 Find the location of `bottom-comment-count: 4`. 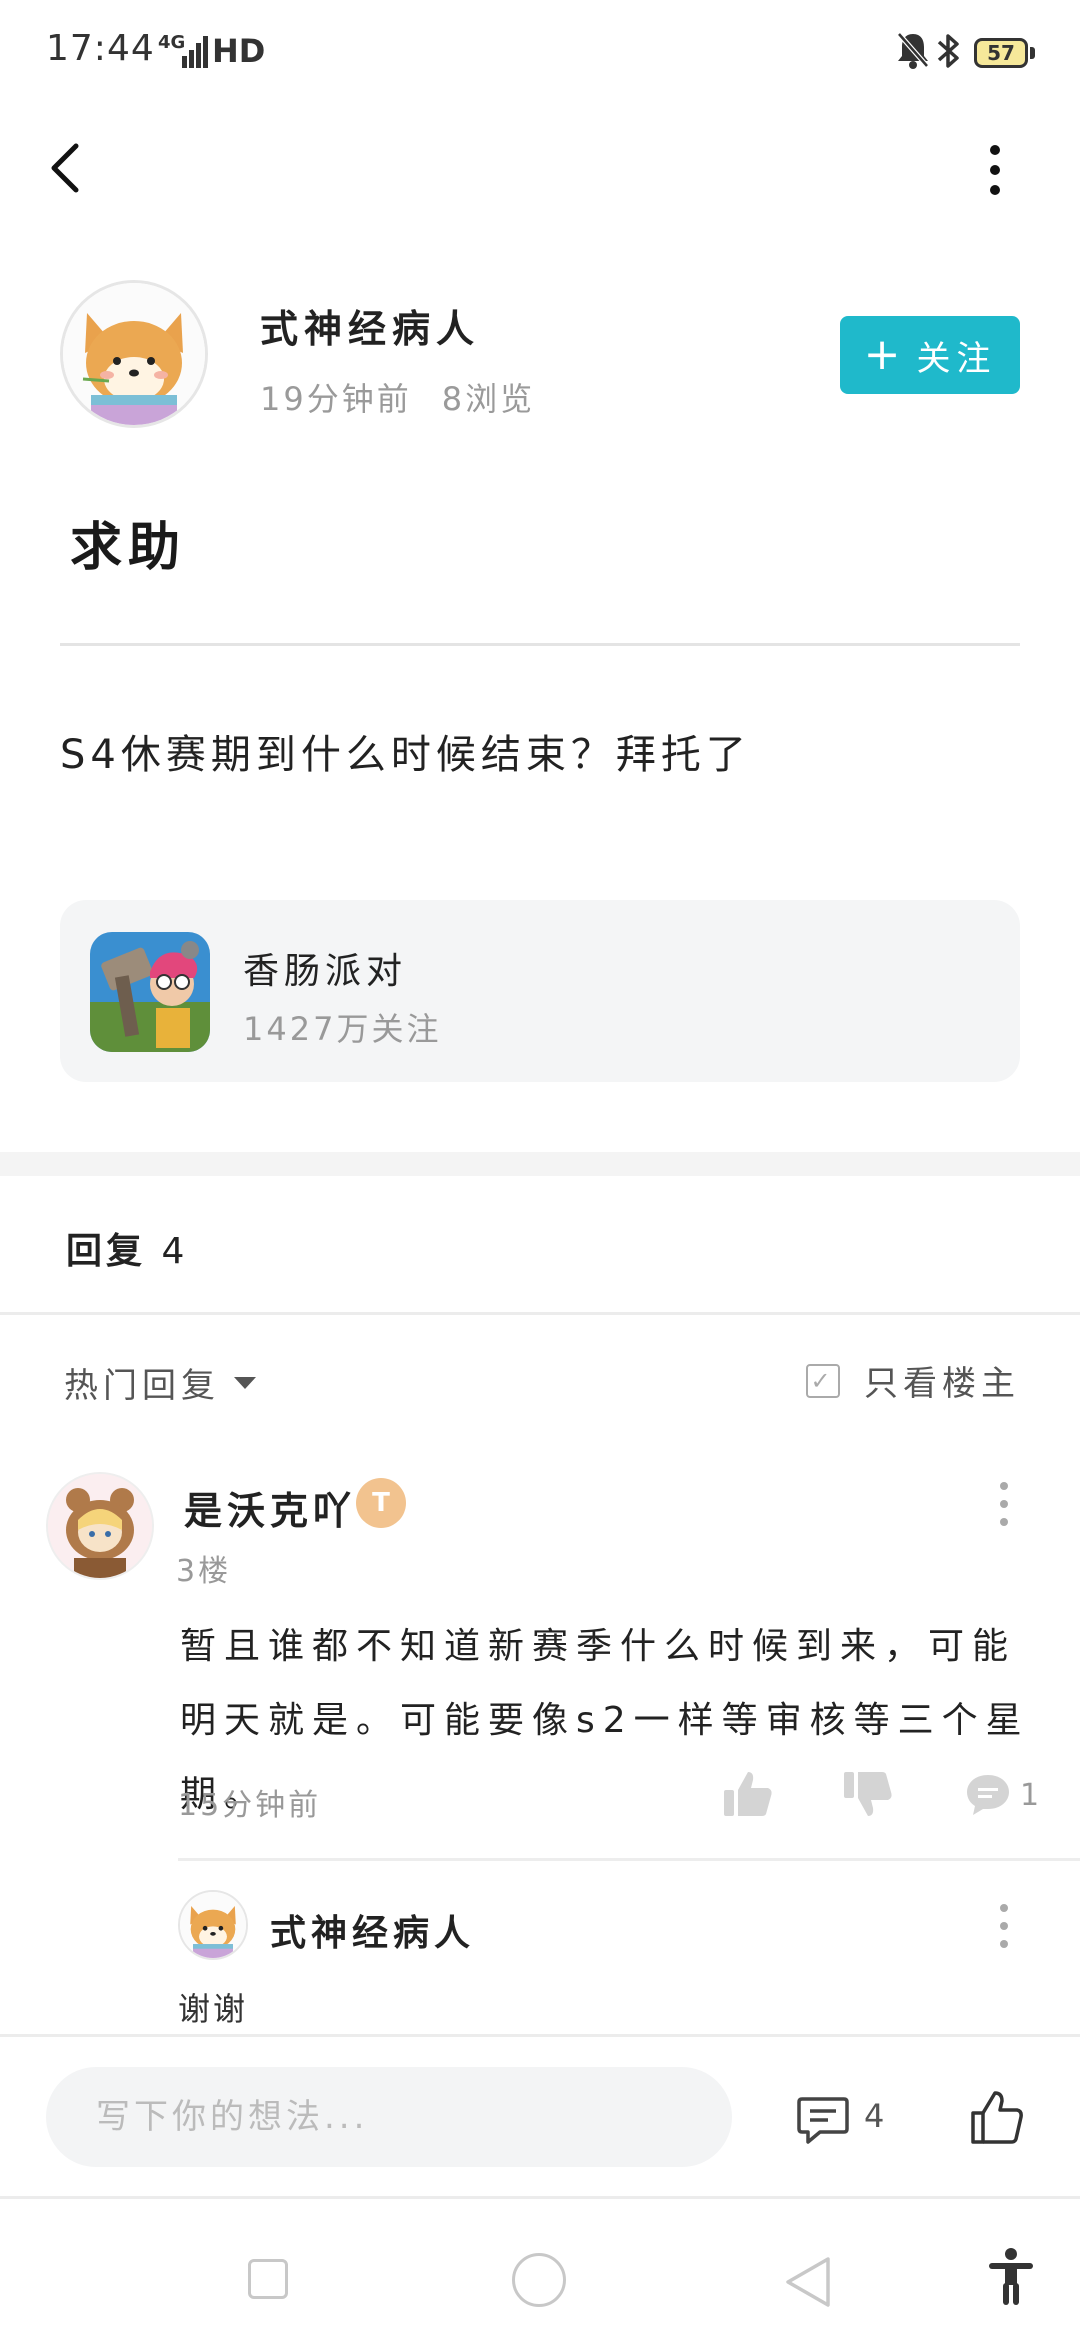

bottom-comment-count: 4 is located at coordinates (874, 2116).